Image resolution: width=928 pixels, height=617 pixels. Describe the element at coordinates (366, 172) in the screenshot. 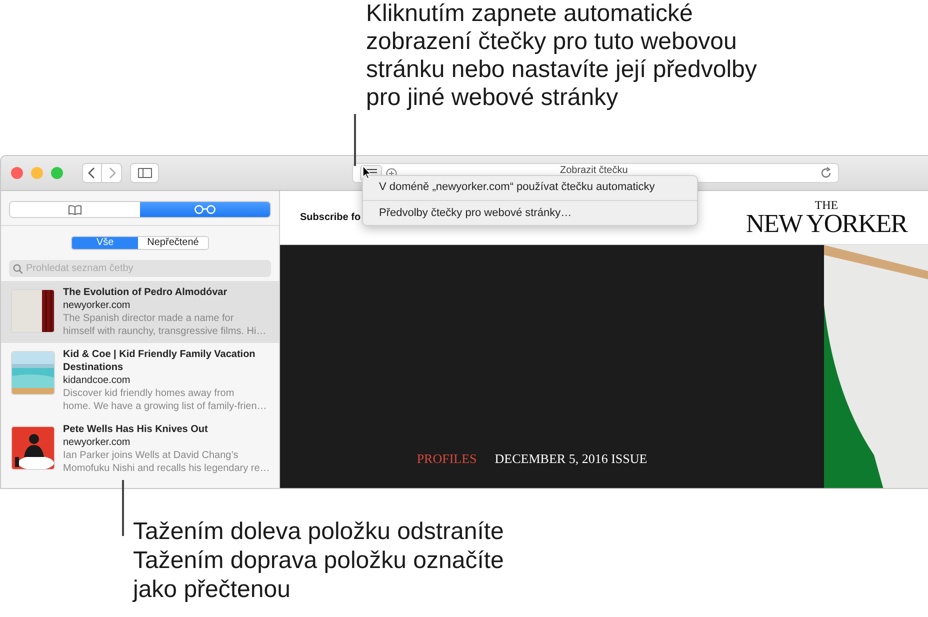

I see `pointer-icon` at that location.